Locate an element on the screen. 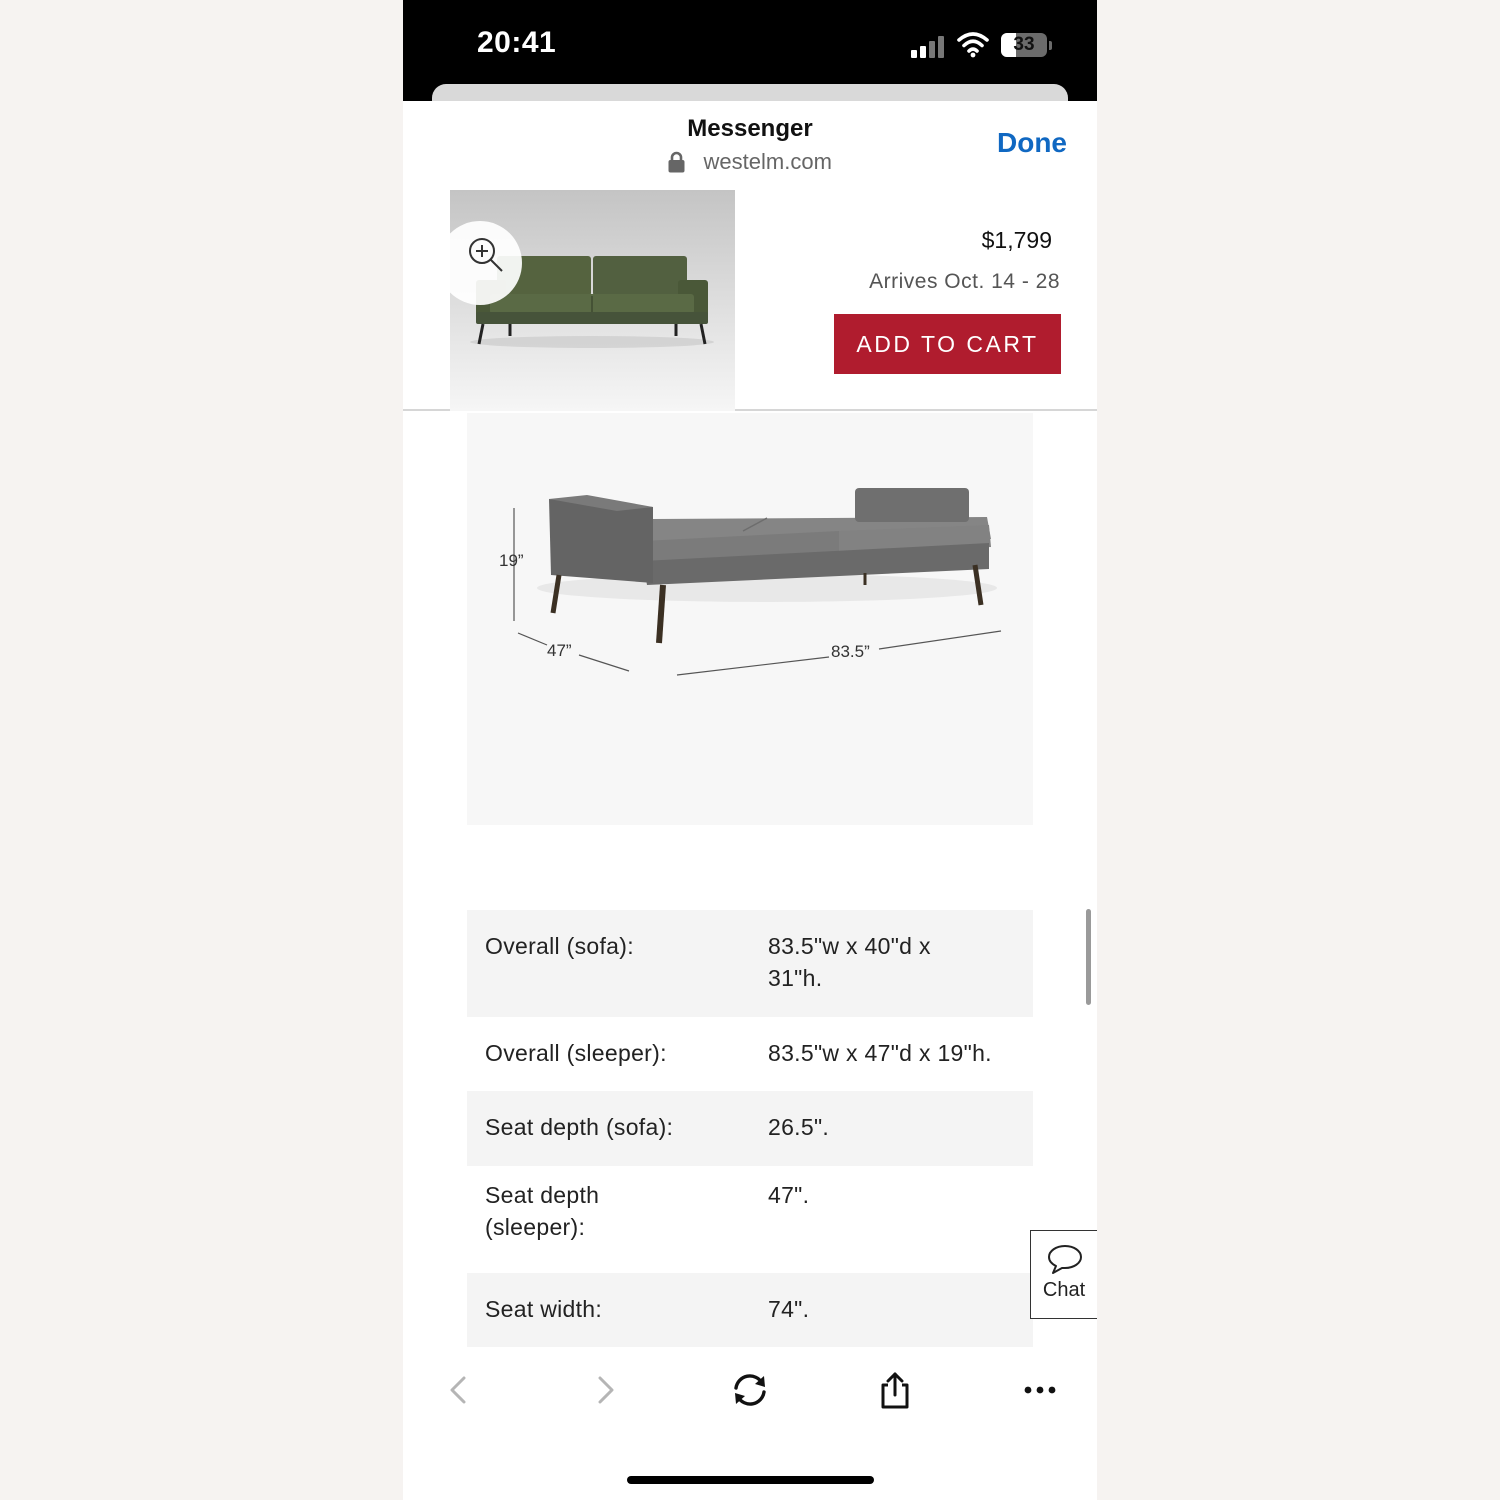 This screenshot has height=1500, width=1500. scrollbar is located at coordinates (1088, 957).